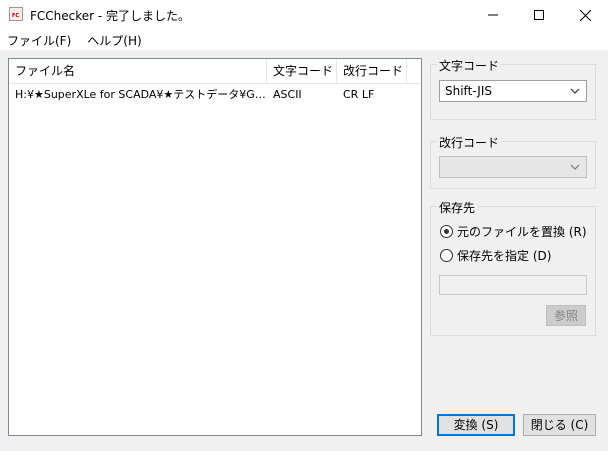 This screenshot has height=451, width=608. I want to click on convert-button: 変換 (S), so click(476, 425).